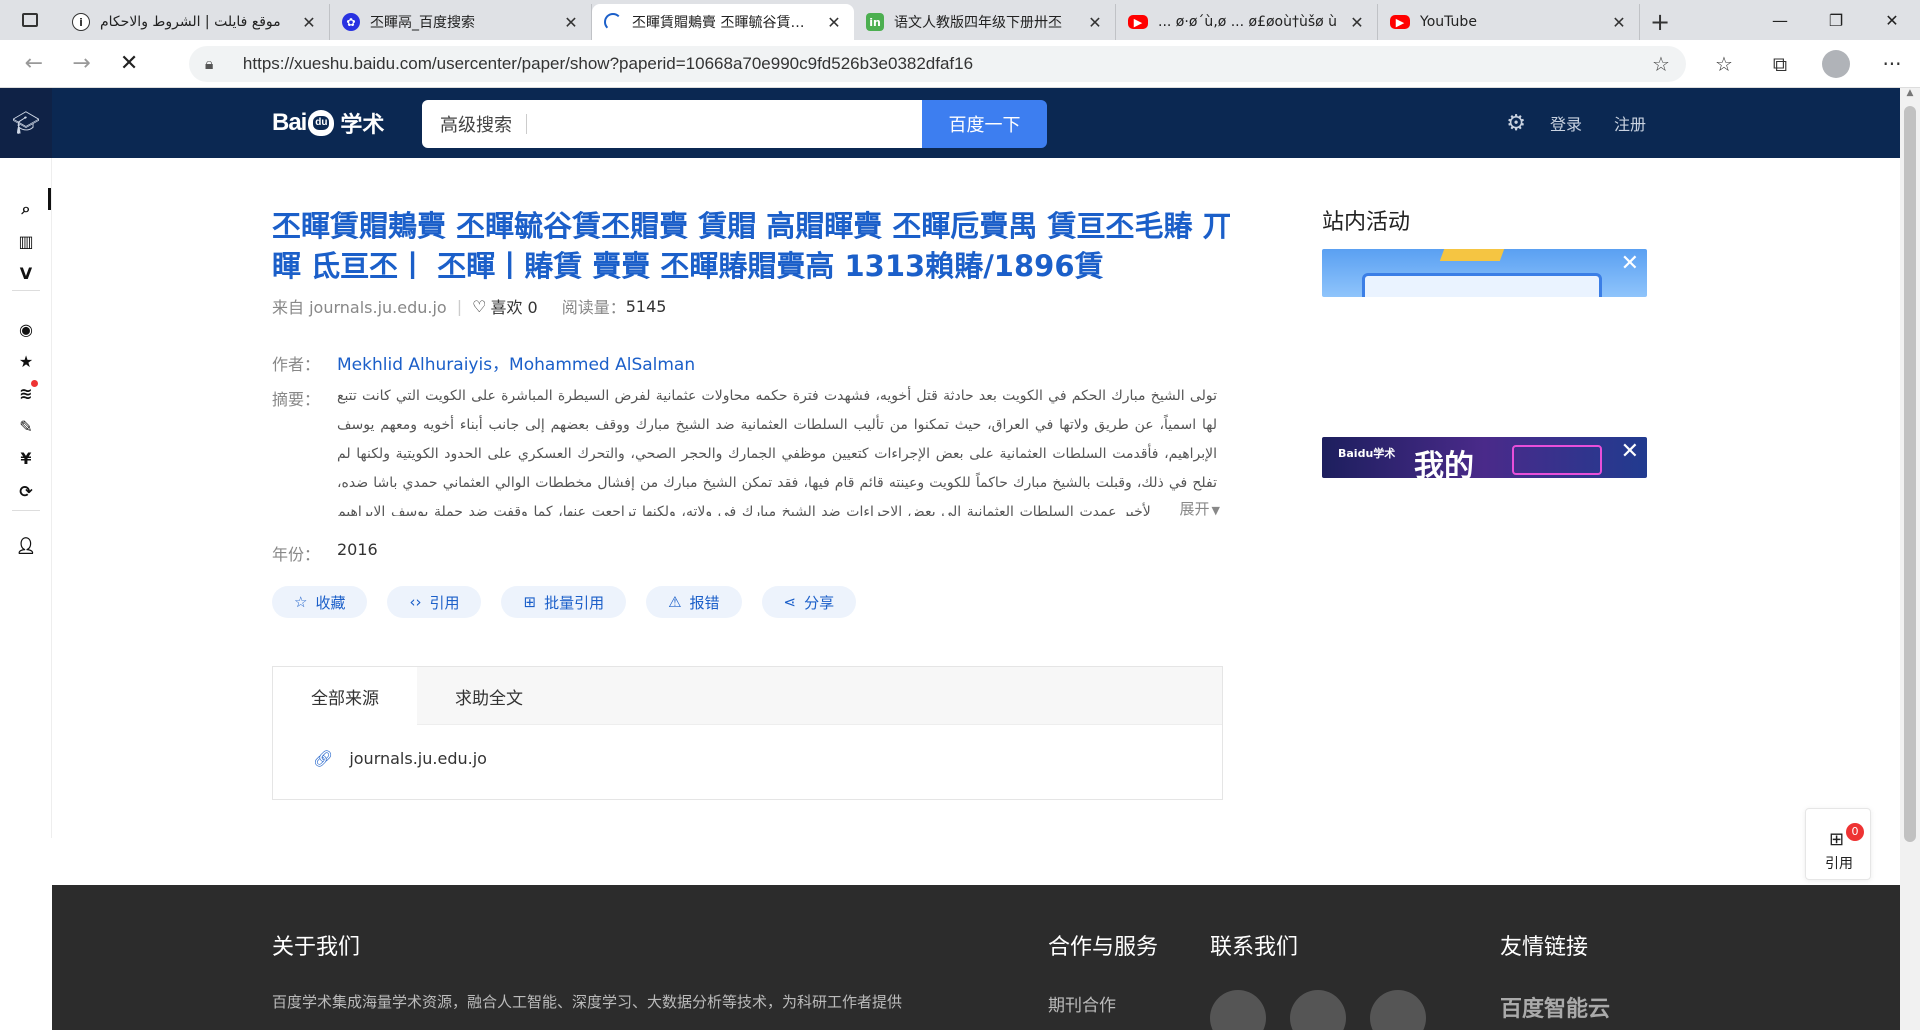 The image size is (1920, 1030). Describe the element at coordinates (574, 602) in the screenshot. I see `action-label: 批量引用` at that location.